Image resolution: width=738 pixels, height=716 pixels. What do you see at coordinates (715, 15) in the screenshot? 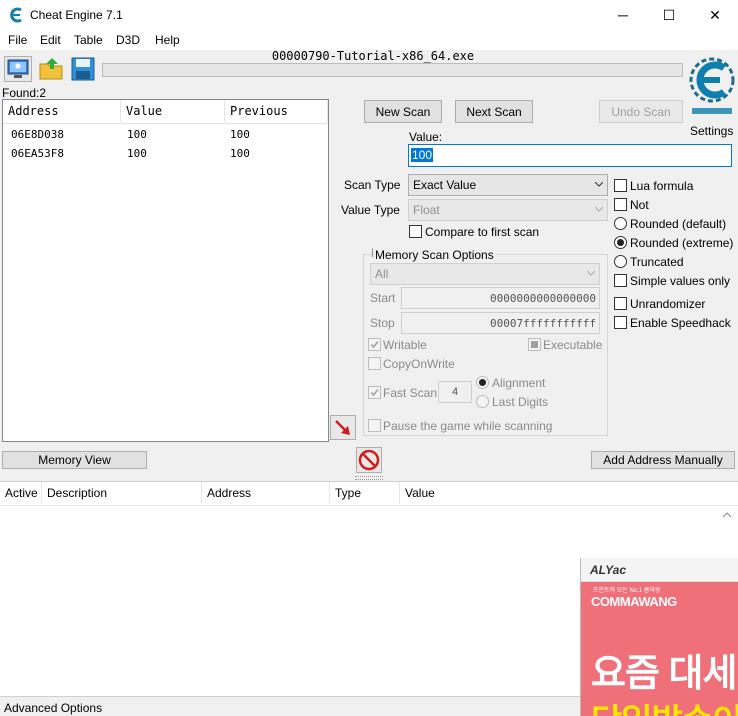
I see `close-button: ✕` at bounding box center [715, 15].